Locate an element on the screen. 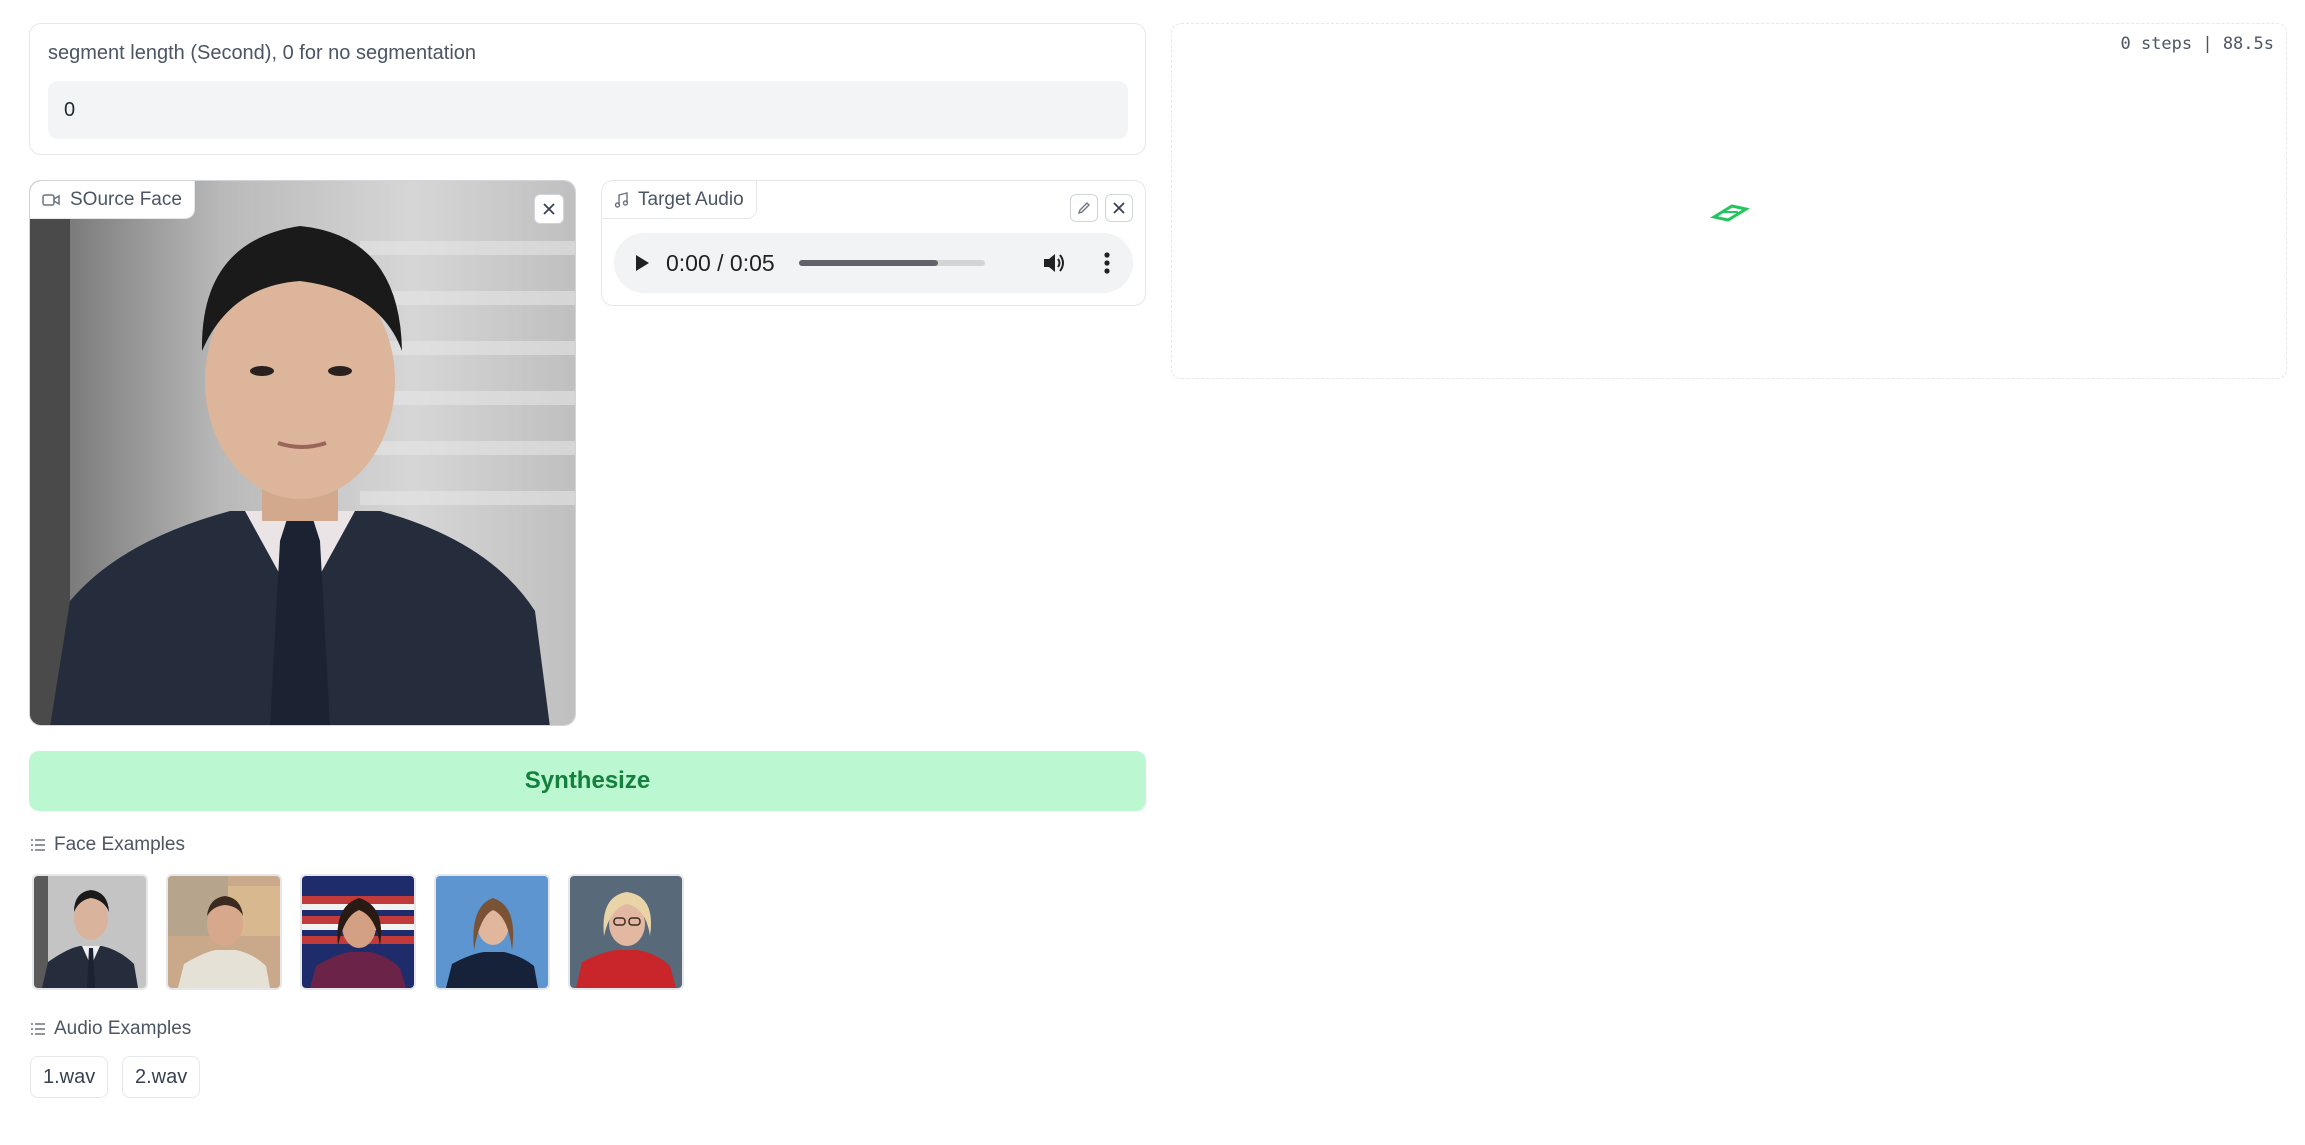 The width and height of the screenshot is (2305, 1145). source-face-clear-button is located at coordinates (549, 209).